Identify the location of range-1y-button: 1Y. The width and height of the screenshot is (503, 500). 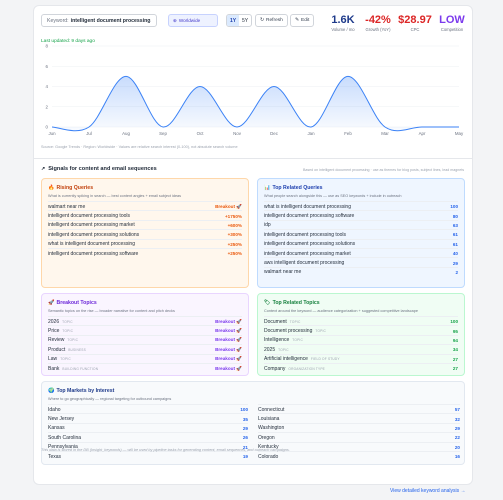
(233, 20).